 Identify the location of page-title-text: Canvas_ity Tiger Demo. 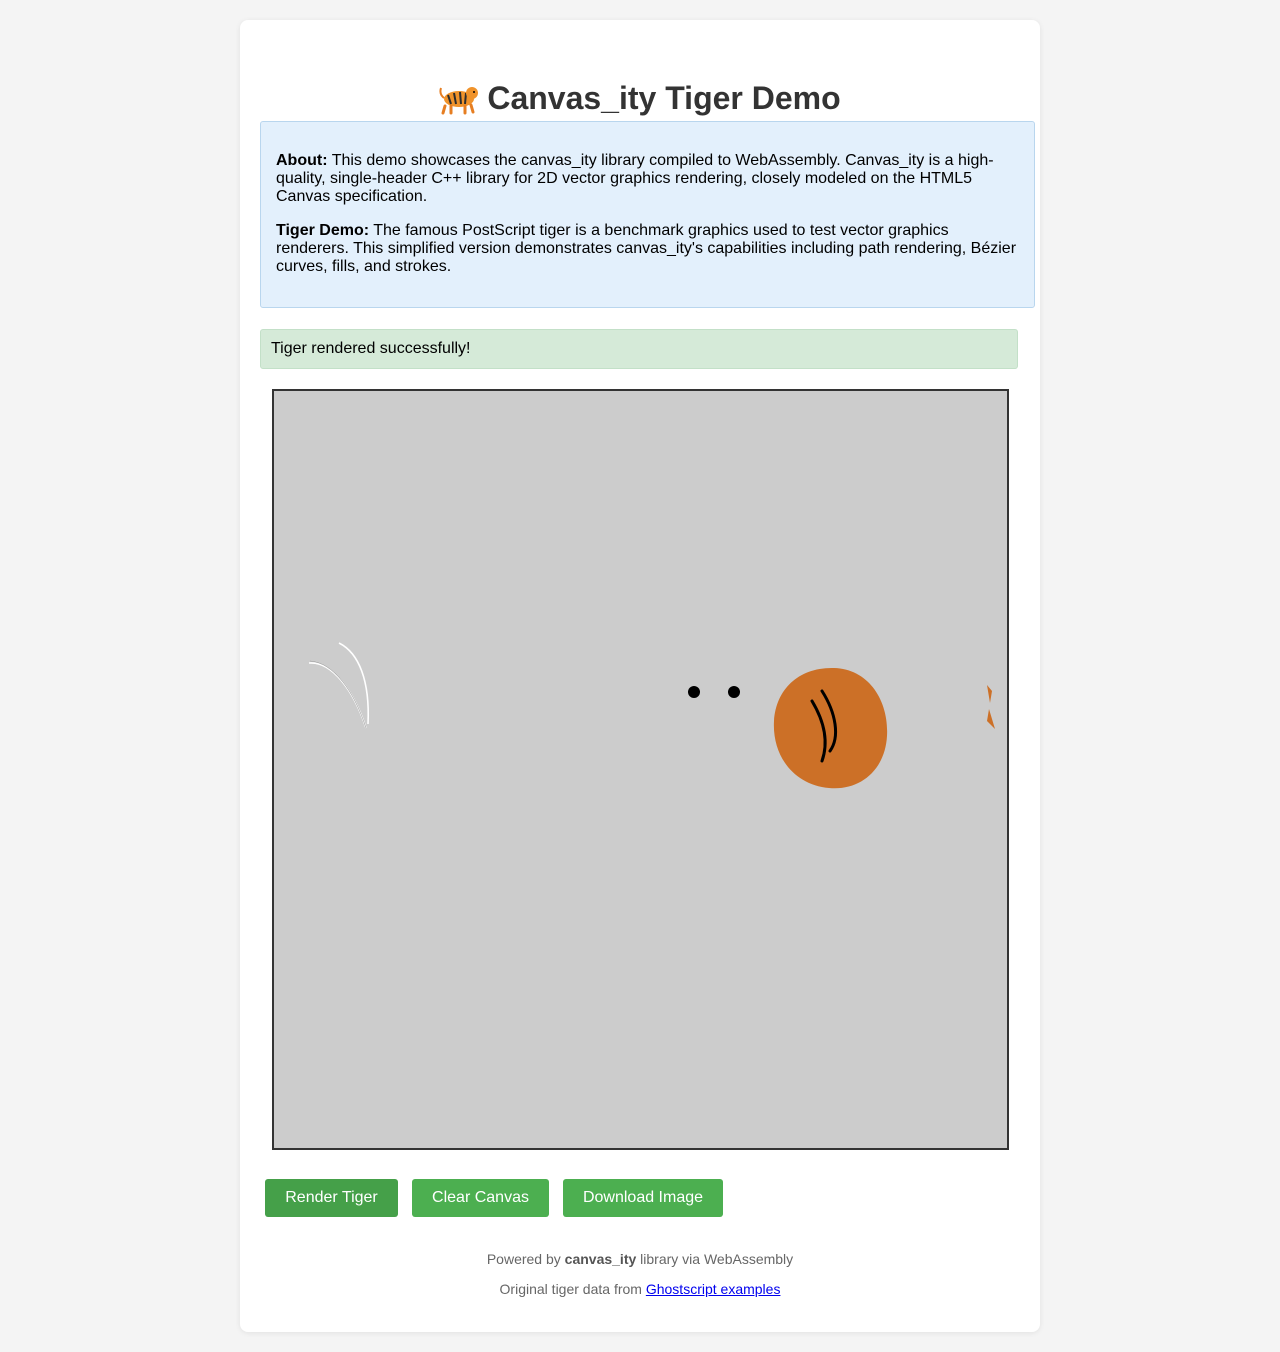
(664, 98).